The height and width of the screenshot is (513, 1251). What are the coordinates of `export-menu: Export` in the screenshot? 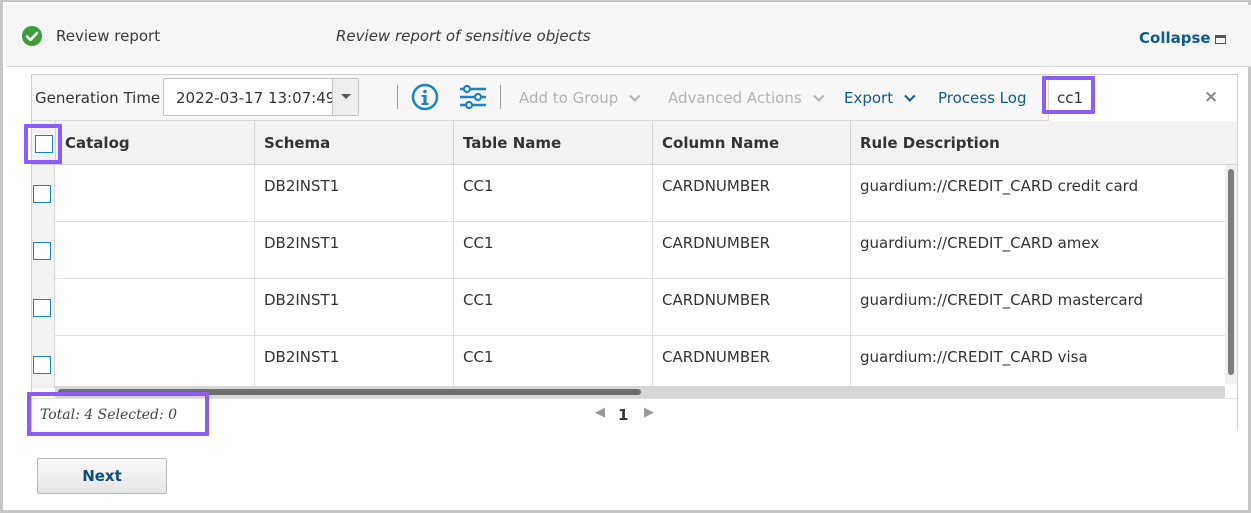 It's located at (880, 98).